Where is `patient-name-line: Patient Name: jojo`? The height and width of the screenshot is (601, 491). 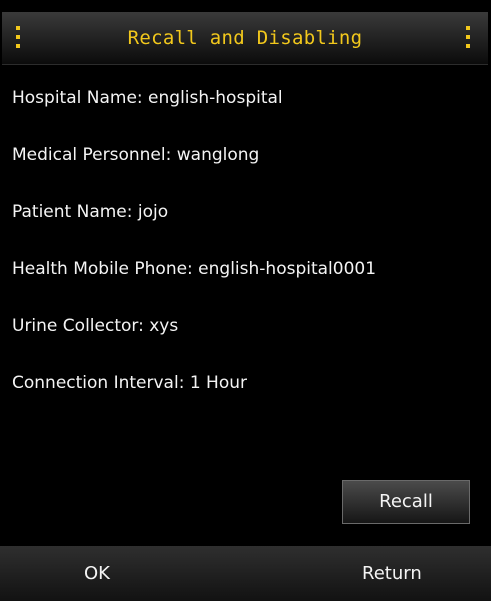 patient-name-line: Patient Name: jojo is located at coordinates (90, 212).